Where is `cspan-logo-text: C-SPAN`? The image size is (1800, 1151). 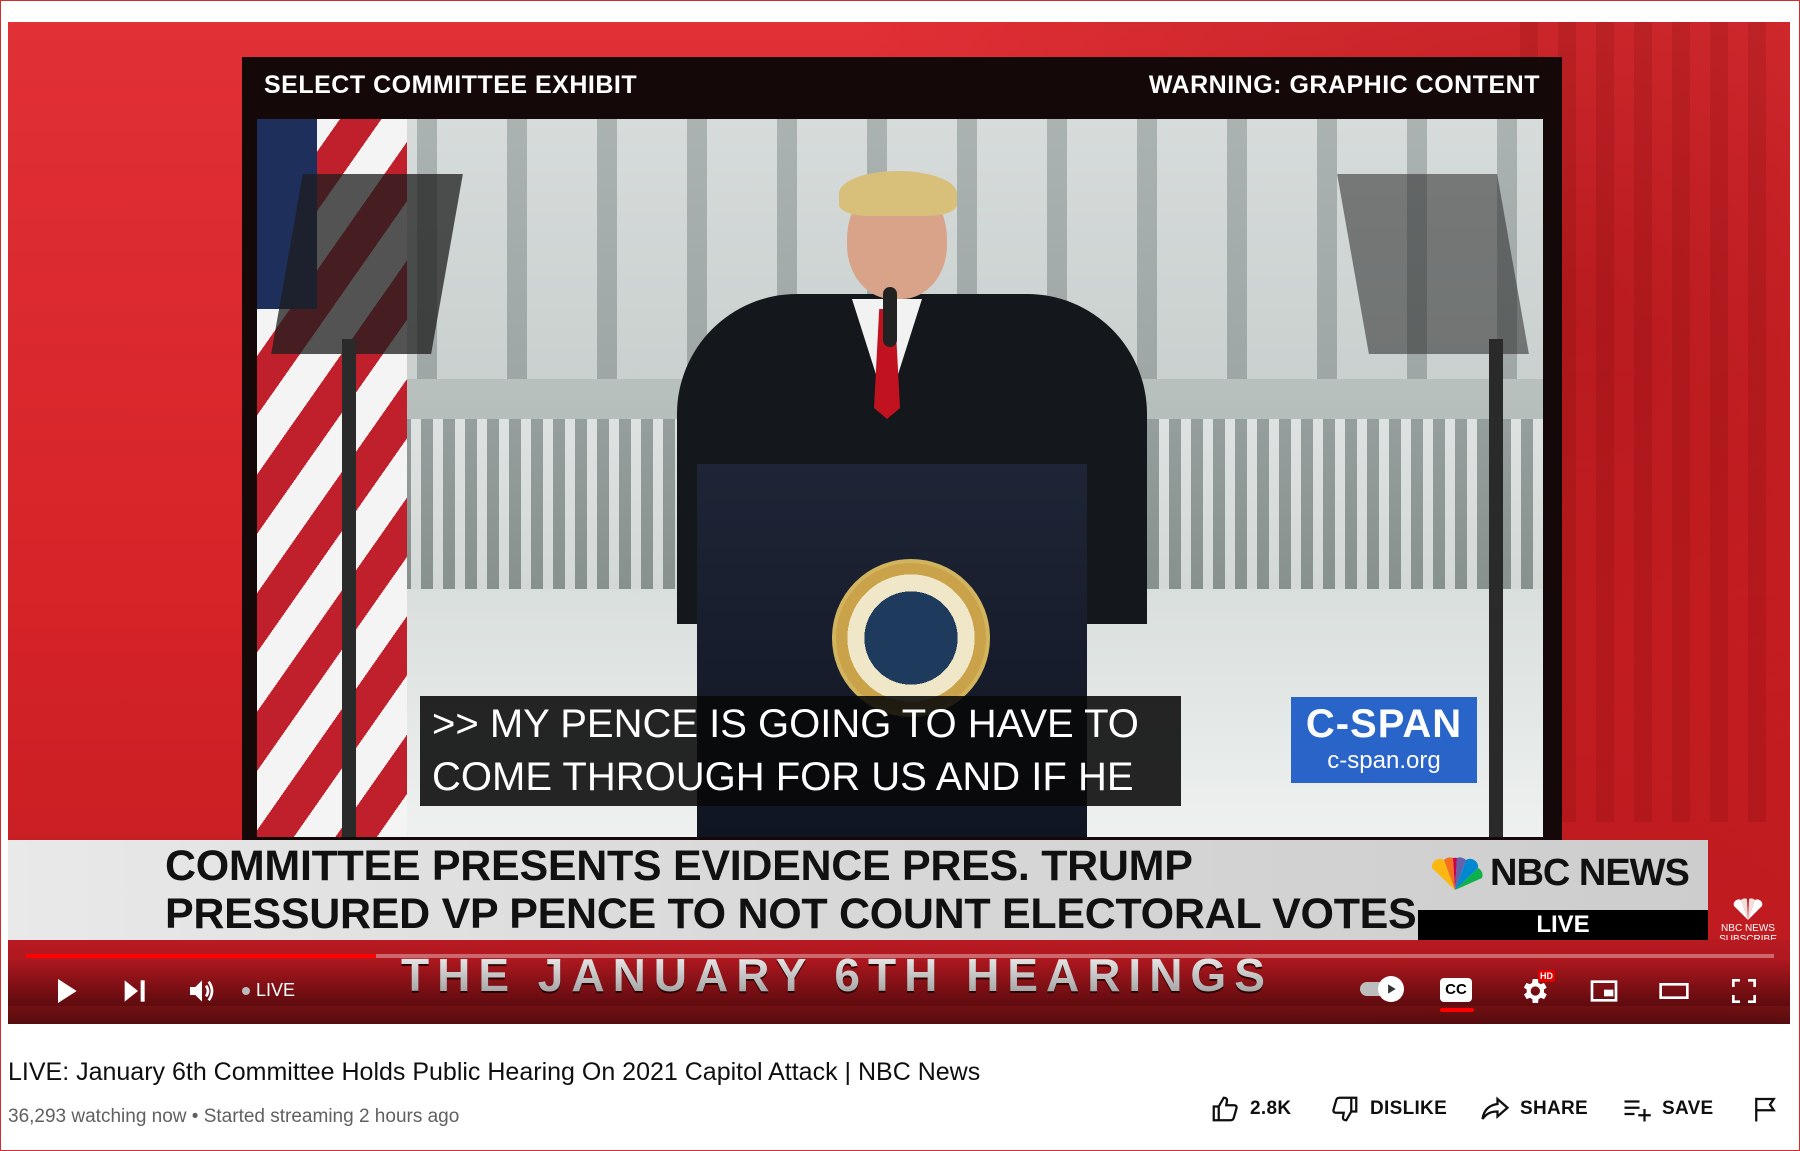 cspan-logo-text: C-SPAN is located at coordinates (1384, 724).